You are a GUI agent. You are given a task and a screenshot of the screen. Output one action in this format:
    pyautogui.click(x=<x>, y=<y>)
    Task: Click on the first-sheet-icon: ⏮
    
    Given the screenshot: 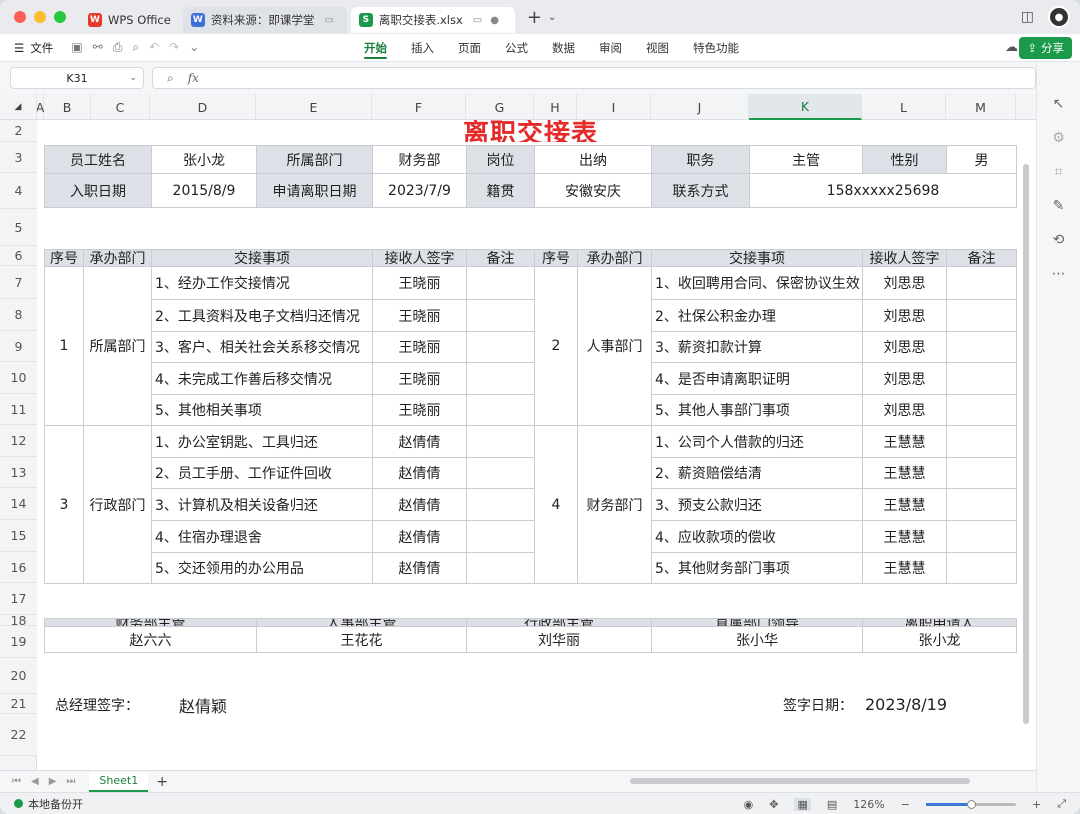 What is the action you would take?
    pyautogui.click(x=16, y=781)
    